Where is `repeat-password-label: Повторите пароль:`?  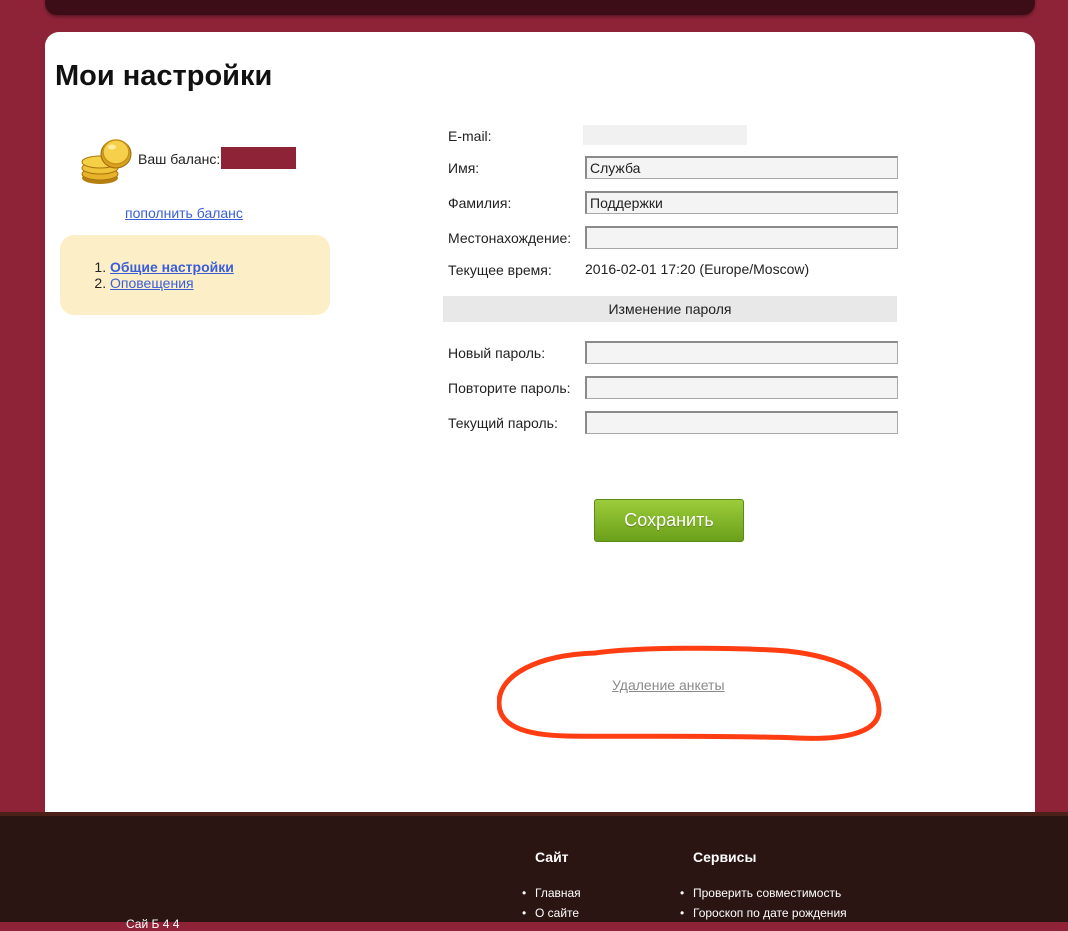
repeat-password-label: Повторите пароль: is located at coordinates (509, 388).